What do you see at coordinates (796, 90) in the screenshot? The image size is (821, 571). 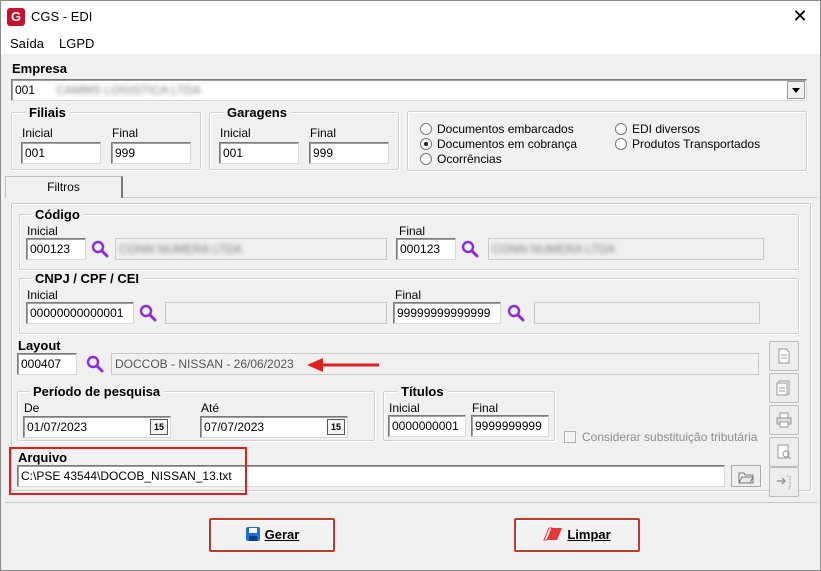 I see `chevron-down-icon` at bounding box center [796, 90].